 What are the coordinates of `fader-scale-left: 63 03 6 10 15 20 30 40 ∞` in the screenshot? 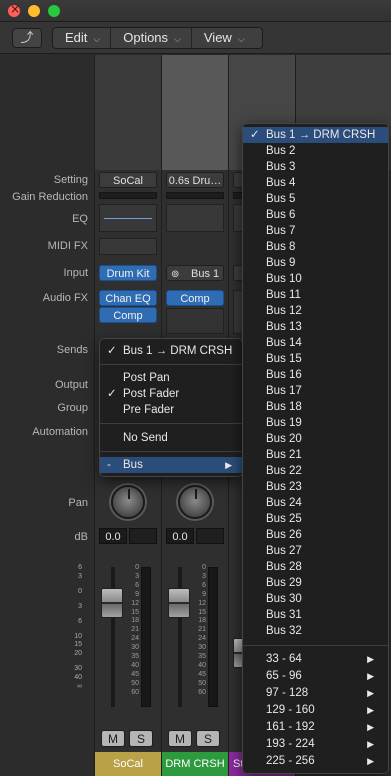 It's located at (78, 627).